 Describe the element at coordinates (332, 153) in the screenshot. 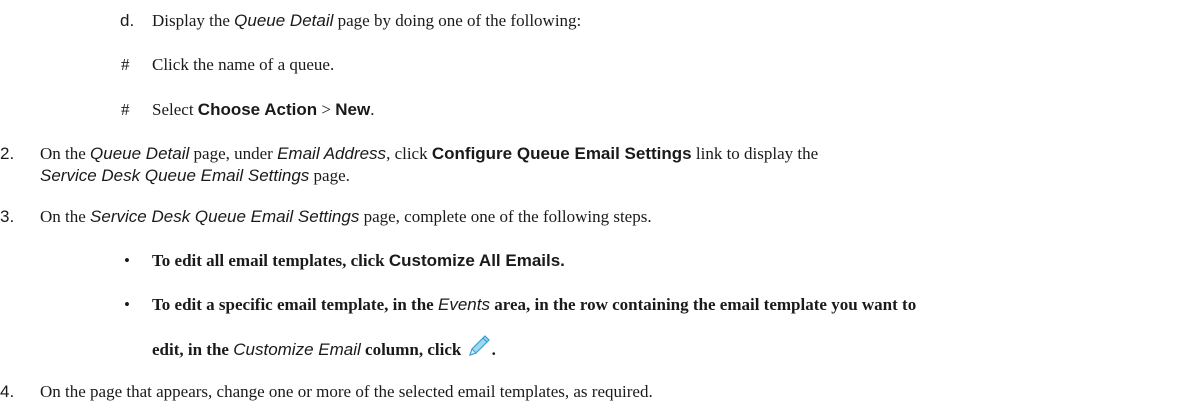

I see `email-address-section: Email Address` at that location.